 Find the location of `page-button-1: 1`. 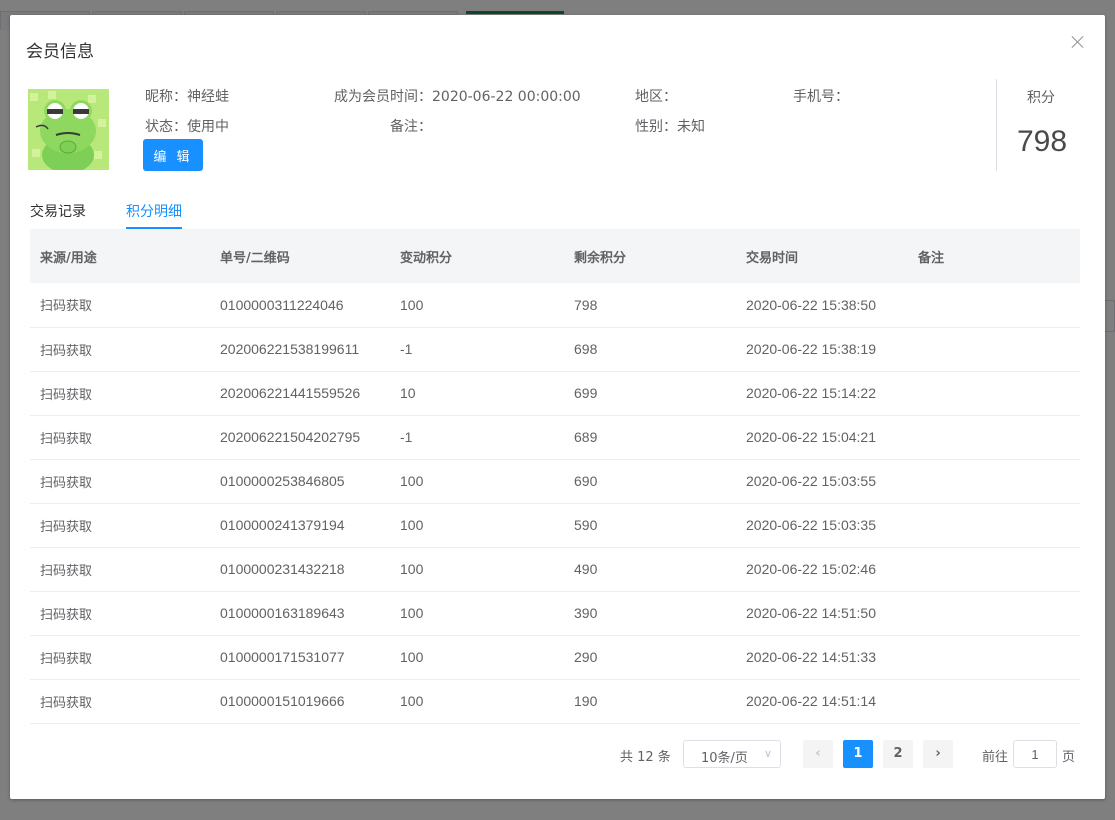

page-button-1: 1 is located at coordinates (858, 754).